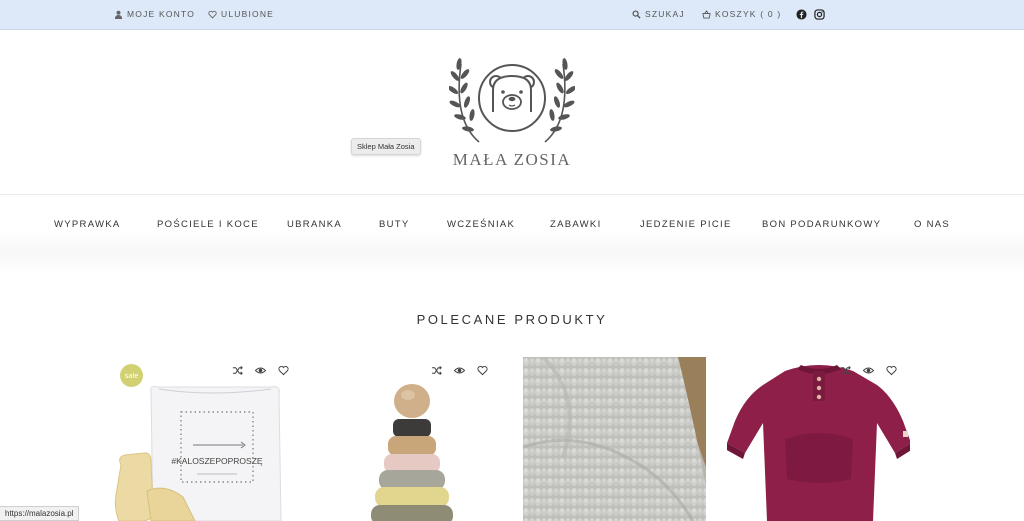 The image size is (1024, 521). I want to click on nav-item-wczesniak: WCZEŚNIAK, so click(481, 224).